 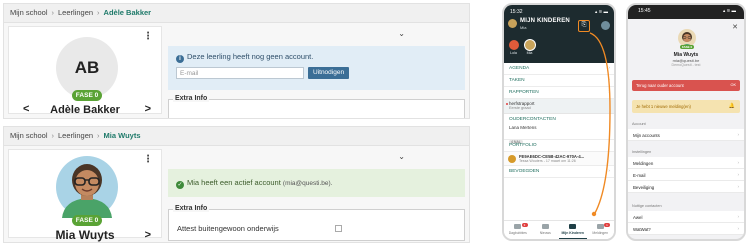 What do you see at coordinates (686, 175) in the screenshot?
I see `menu-row-email: E-mail ›` at bounding box center [686, 175].